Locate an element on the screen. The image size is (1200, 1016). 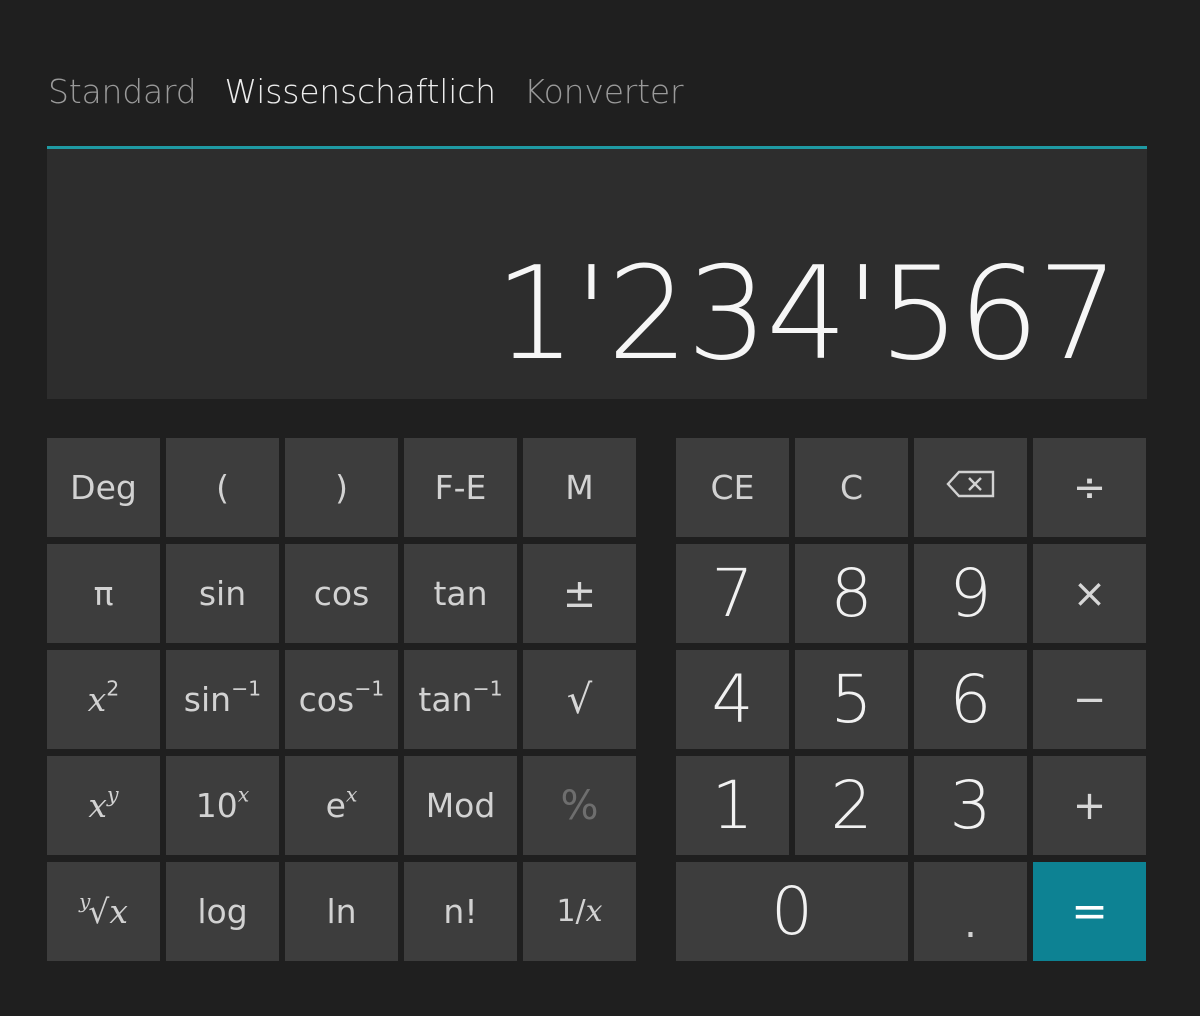
divide-label: ÷ is located at coordinates (1089, 487).